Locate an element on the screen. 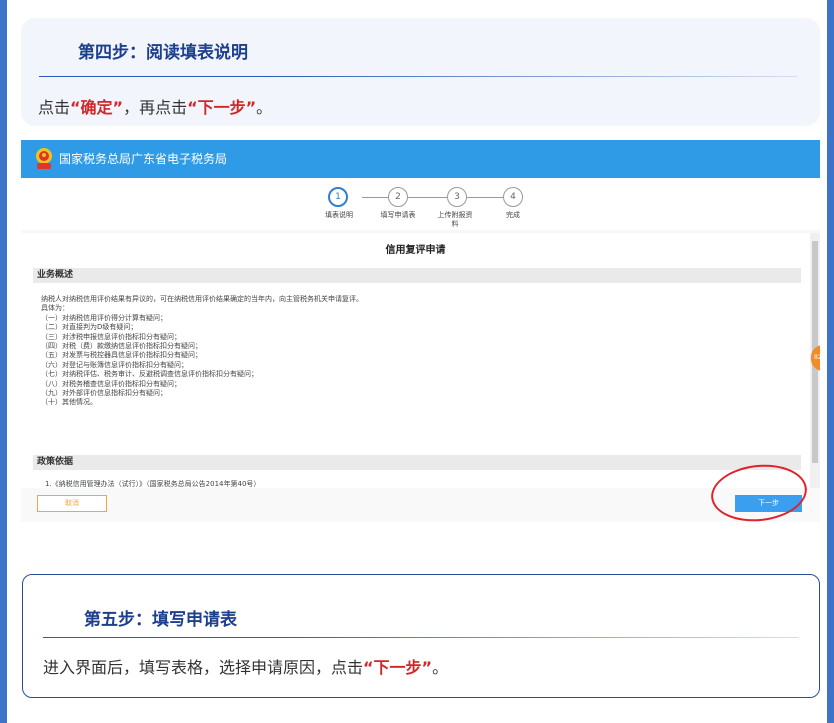 This screenshot has width=834, height=723. list-item: （七）对纳税评估、税务审计、反避税调查信息评价指标扣分有疑问； is located at coordinates (149, 374).